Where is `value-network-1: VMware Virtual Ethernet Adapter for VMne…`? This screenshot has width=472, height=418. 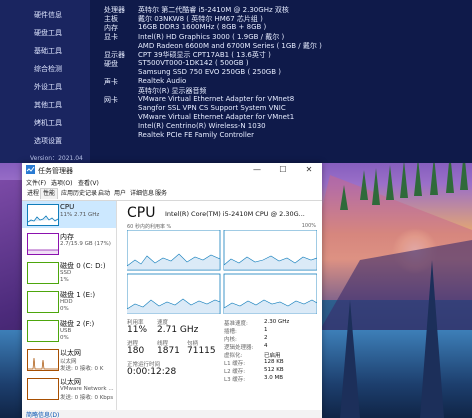 value-network-1: VMware Virtual Ethernet Adapter for VMne… is located at coordinates (216, 99).